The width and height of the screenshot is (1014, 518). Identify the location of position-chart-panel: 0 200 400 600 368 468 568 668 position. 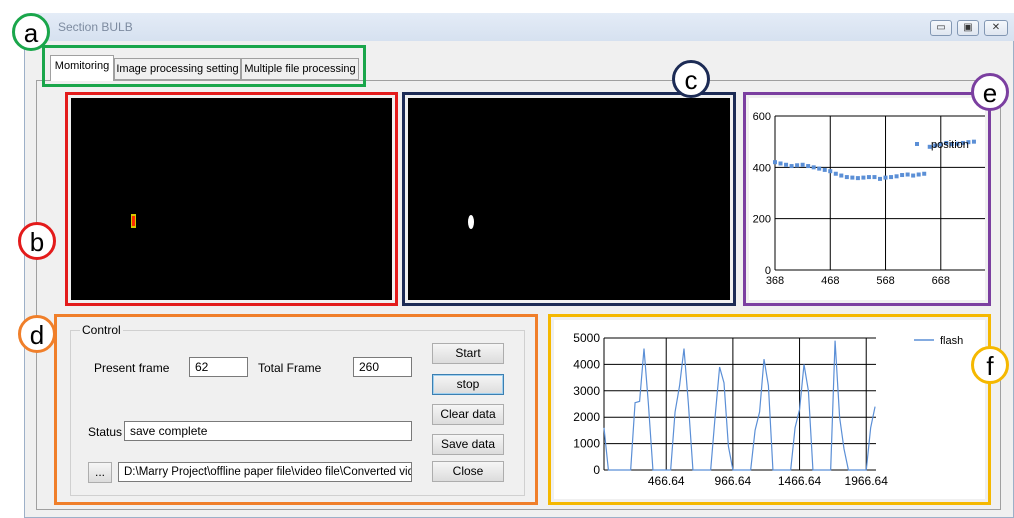
(867, 199).